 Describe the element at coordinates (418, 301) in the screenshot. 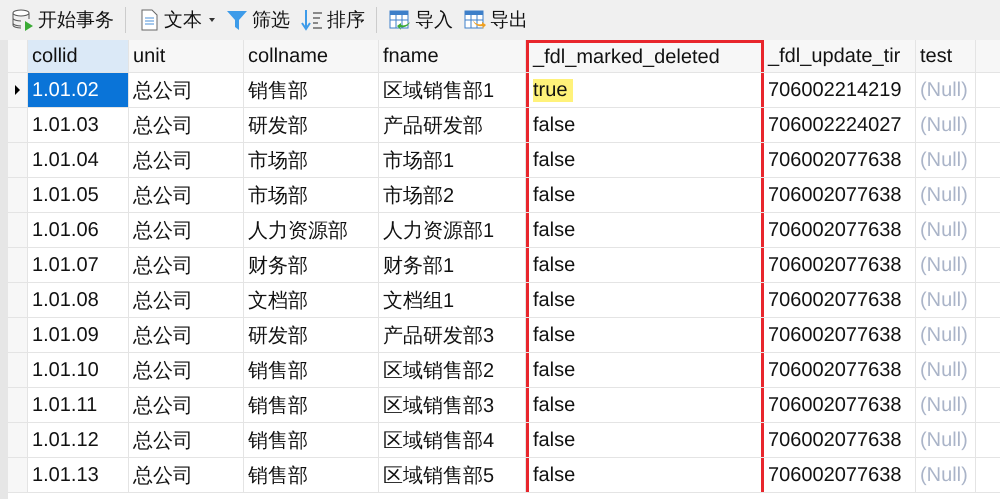

I see `table-cell-text: 文档组1` at that location.